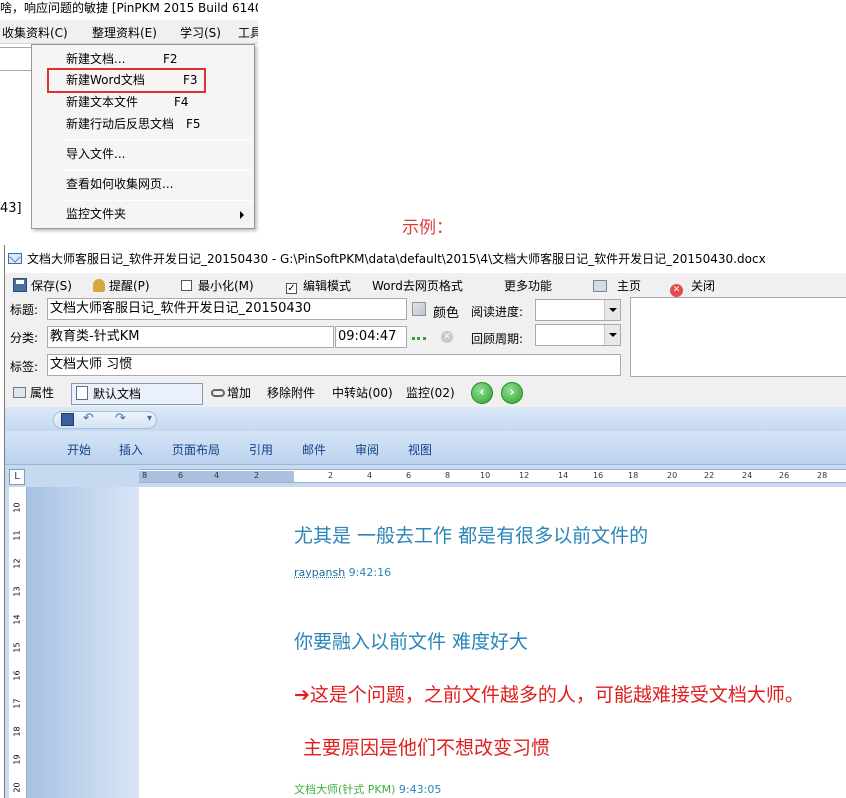  What do you see at coordinates (362, 394) in the screenshot?
I see `transit-station-button: 中转站(00)` at bounding box center [362, 394].